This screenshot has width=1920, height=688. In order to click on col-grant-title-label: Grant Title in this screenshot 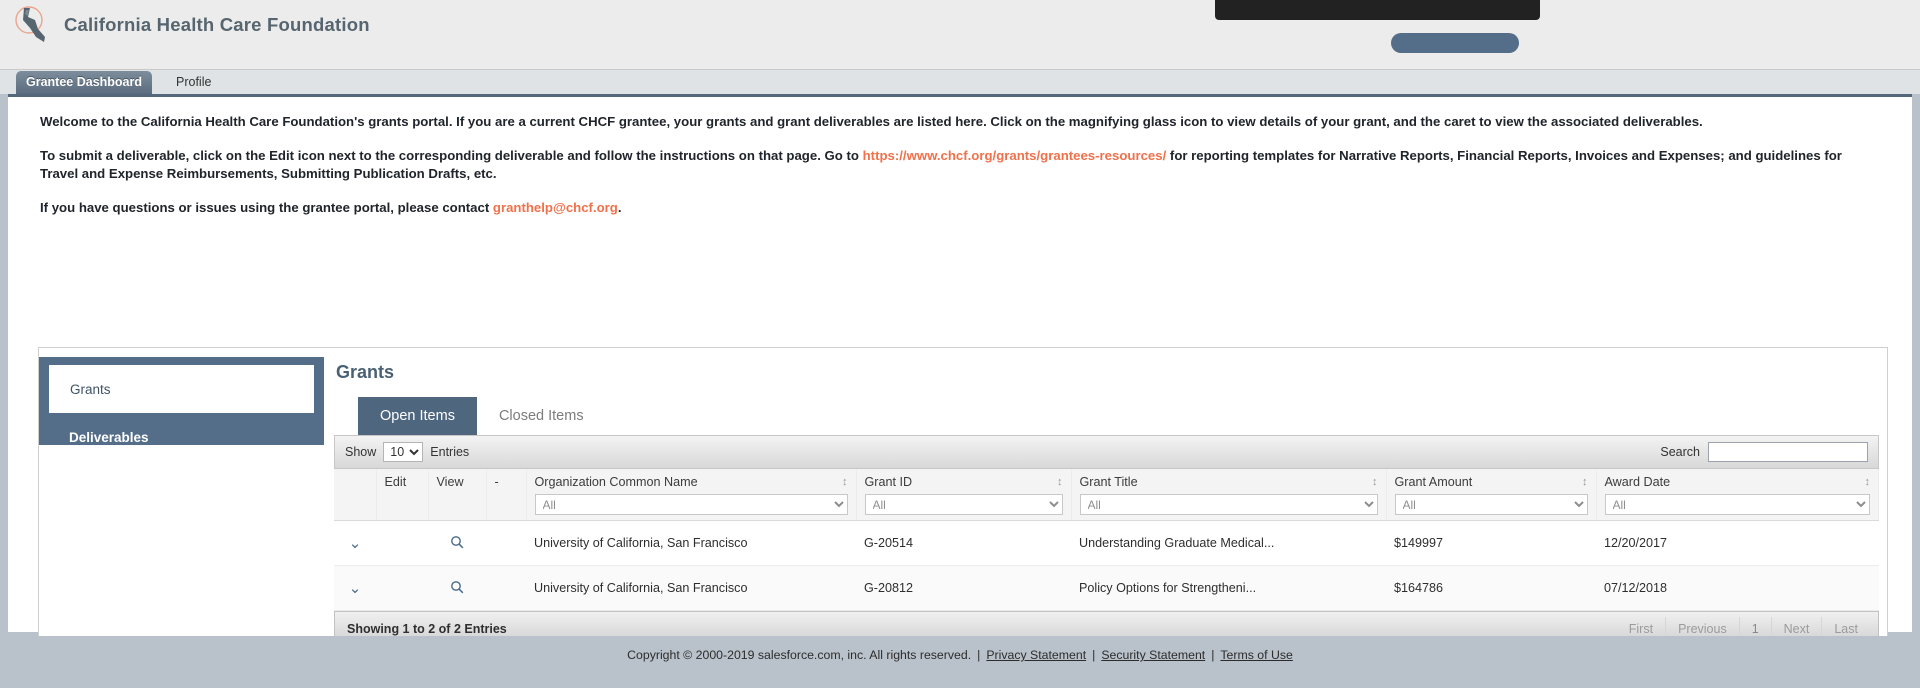, I will do `click(1108, 482)`.